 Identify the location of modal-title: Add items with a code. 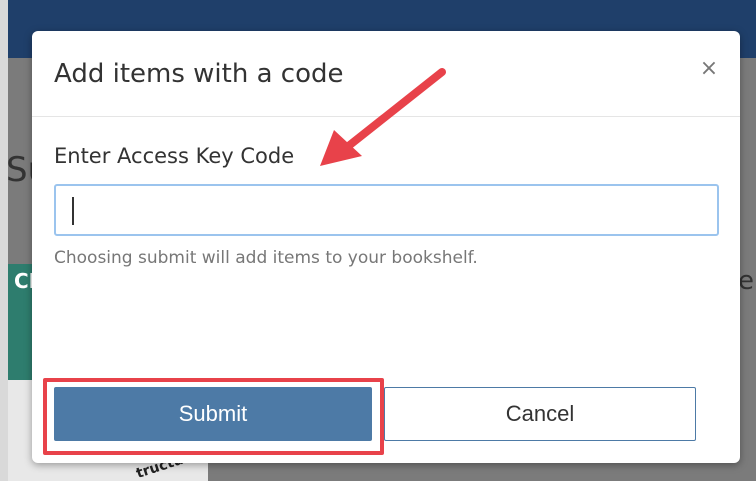
(199, 74).